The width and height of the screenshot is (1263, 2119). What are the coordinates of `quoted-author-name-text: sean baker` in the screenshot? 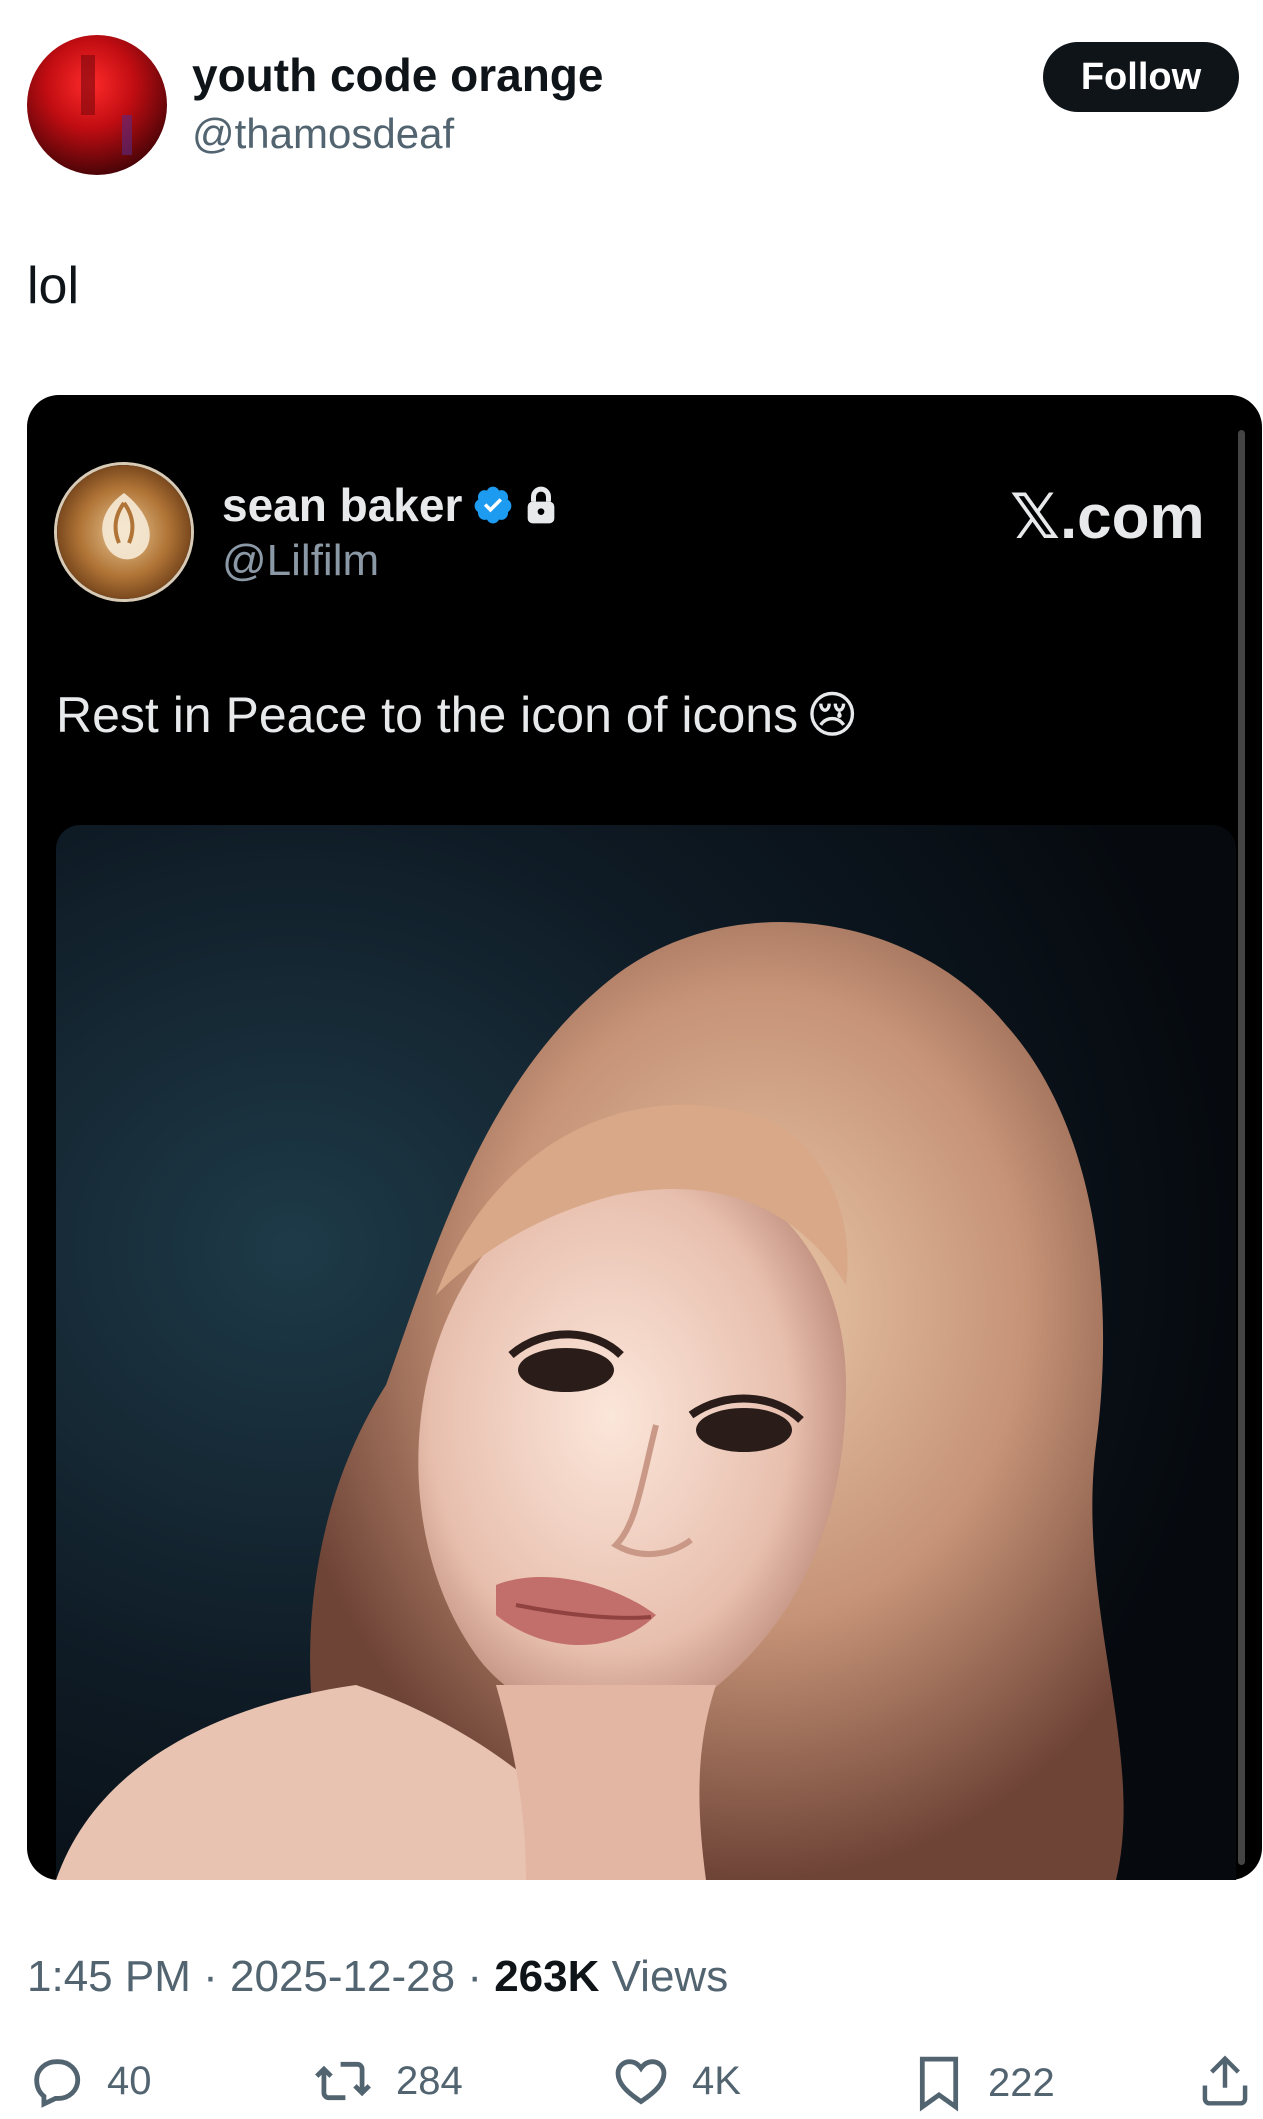 It's located at (342, 505).